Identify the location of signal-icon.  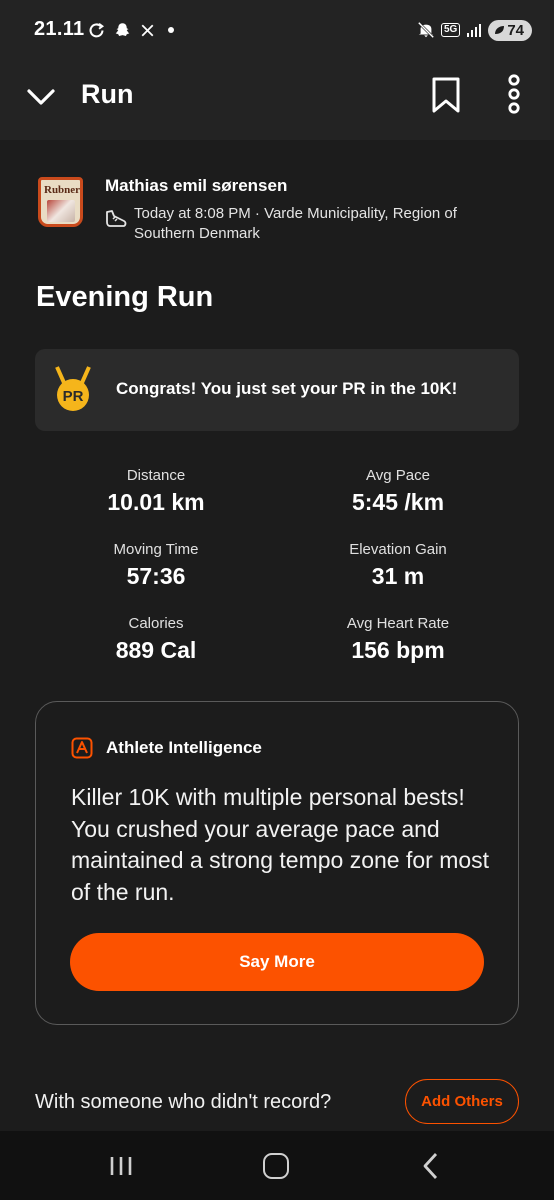
(474, 30).